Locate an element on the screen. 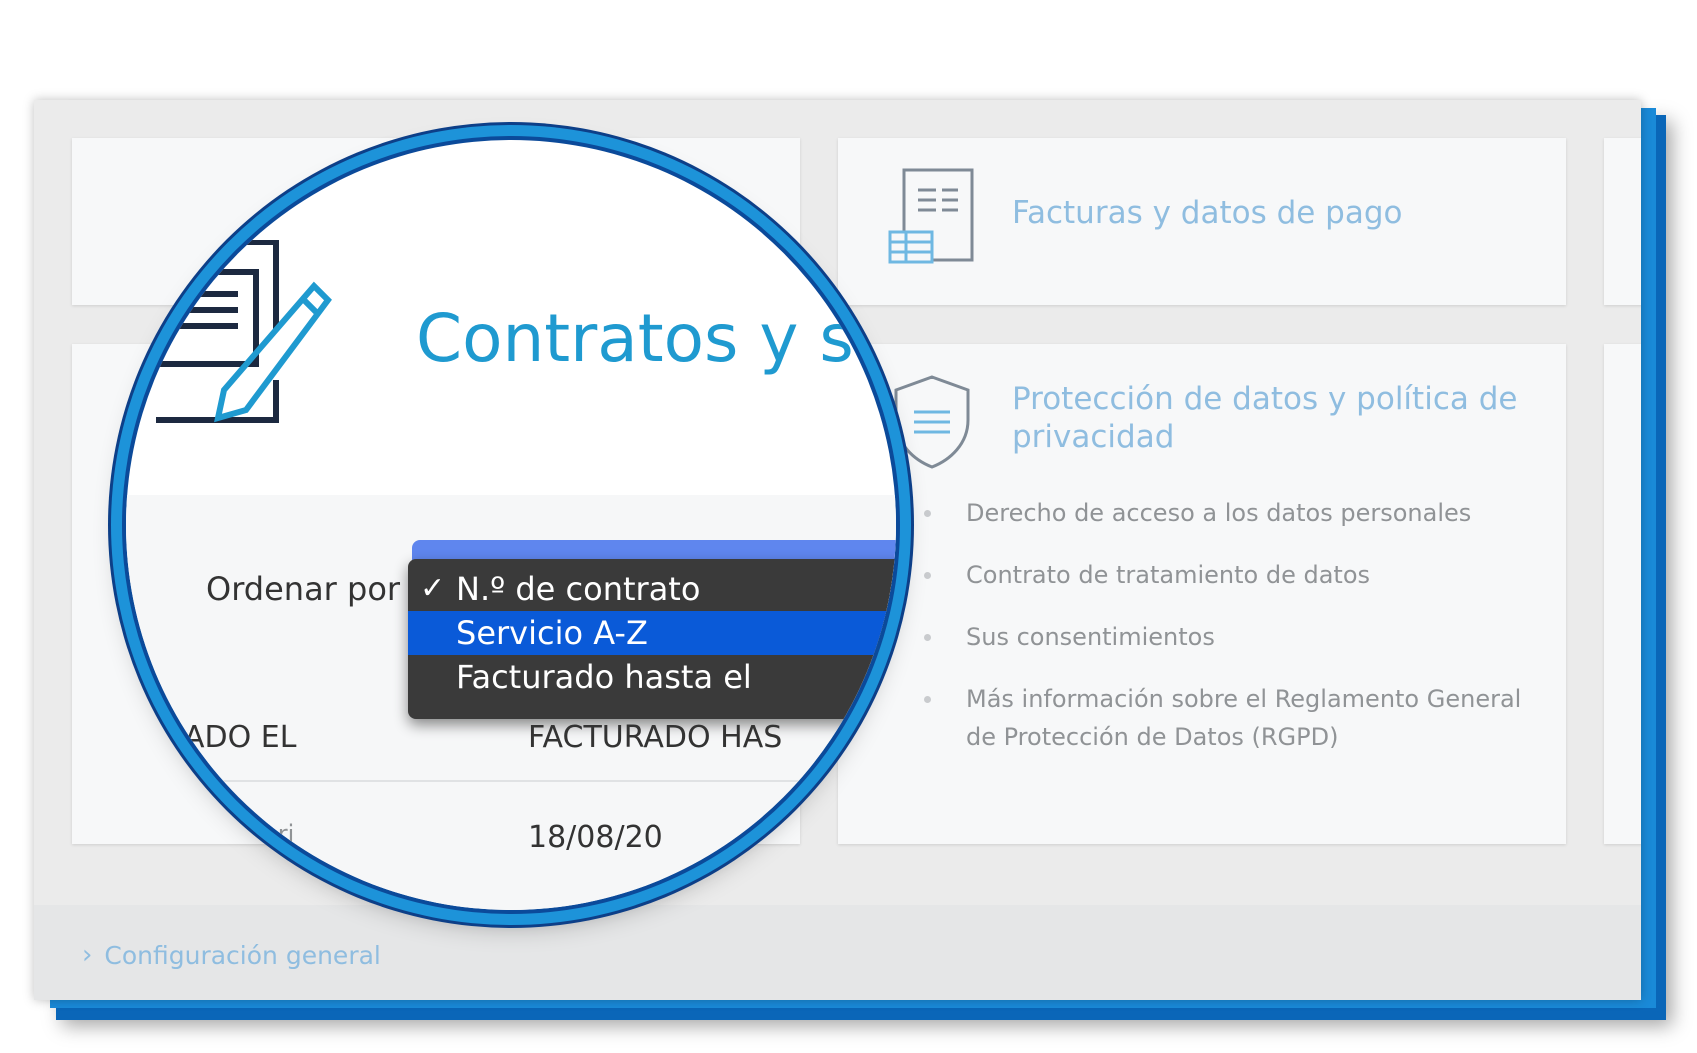  sort-option-service-az: Servicio A-Z is located at coordinates (652, 633).